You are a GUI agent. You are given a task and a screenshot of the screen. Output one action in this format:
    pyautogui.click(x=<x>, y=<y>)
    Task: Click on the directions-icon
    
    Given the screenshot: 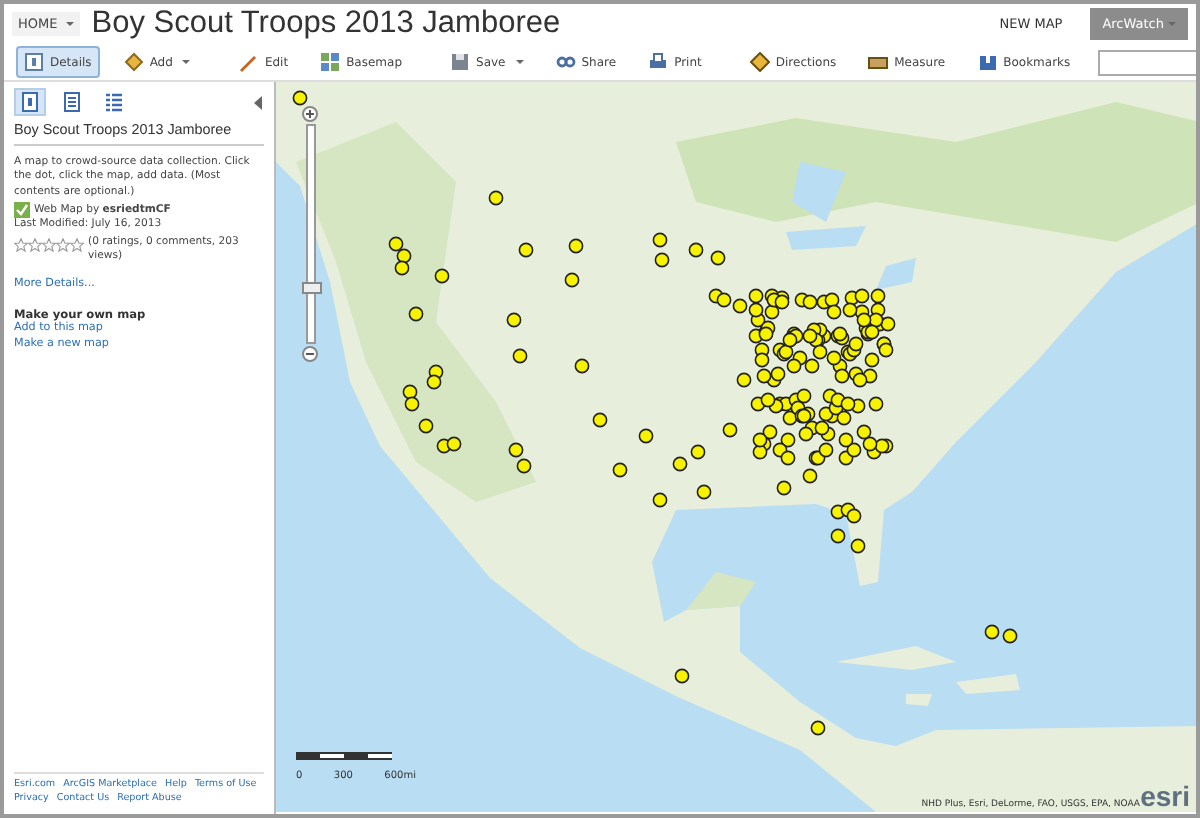 What is the action you would take?
    pyautogui.click(x=759, y=62)
    